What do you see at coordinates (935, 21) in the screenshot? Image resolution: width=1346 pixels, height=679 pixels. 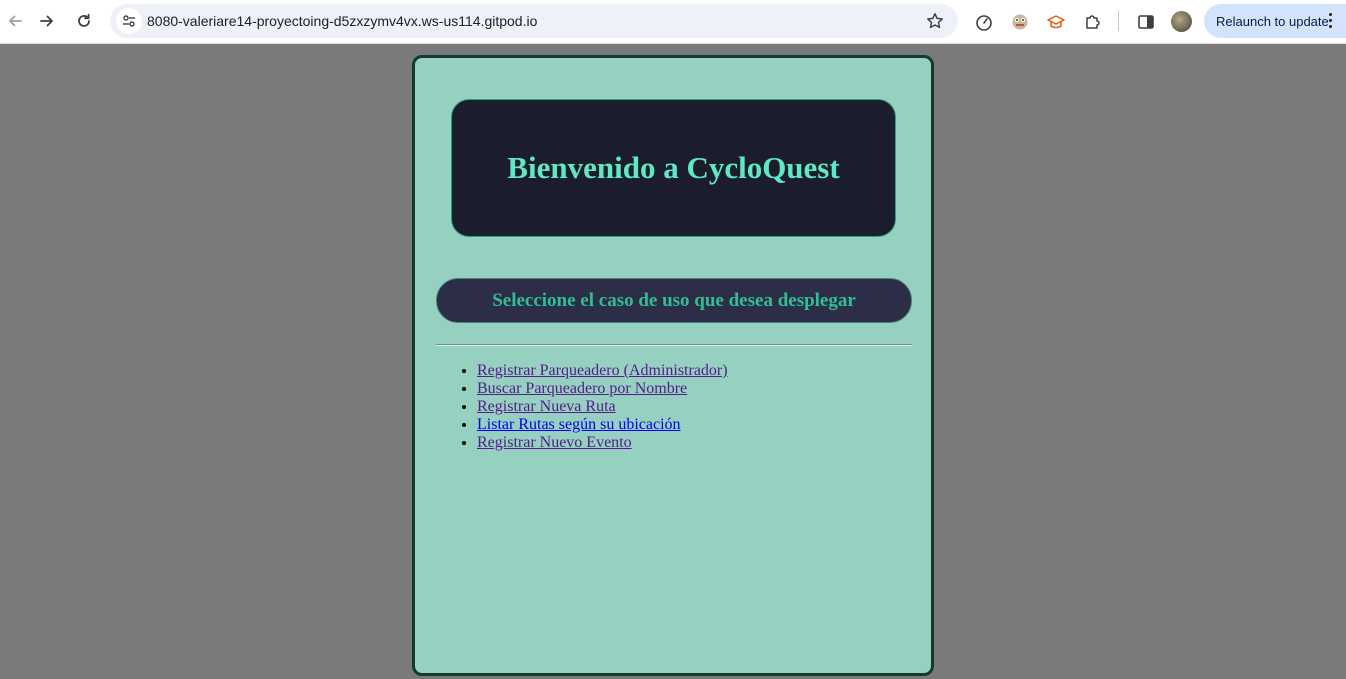 I see `bookmark-star-icon` at bounding box center [935, 21].